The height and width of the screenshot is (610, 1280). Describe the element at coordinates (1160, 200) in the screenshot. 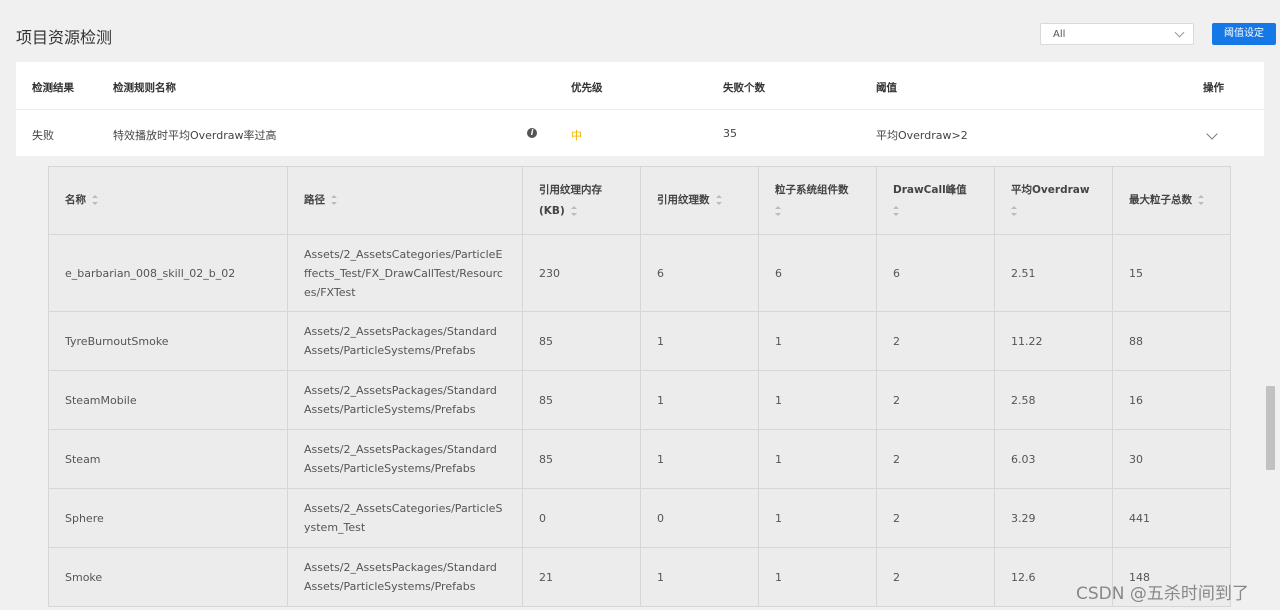

I see `column-header-label: 最大粒子总数` at that location.